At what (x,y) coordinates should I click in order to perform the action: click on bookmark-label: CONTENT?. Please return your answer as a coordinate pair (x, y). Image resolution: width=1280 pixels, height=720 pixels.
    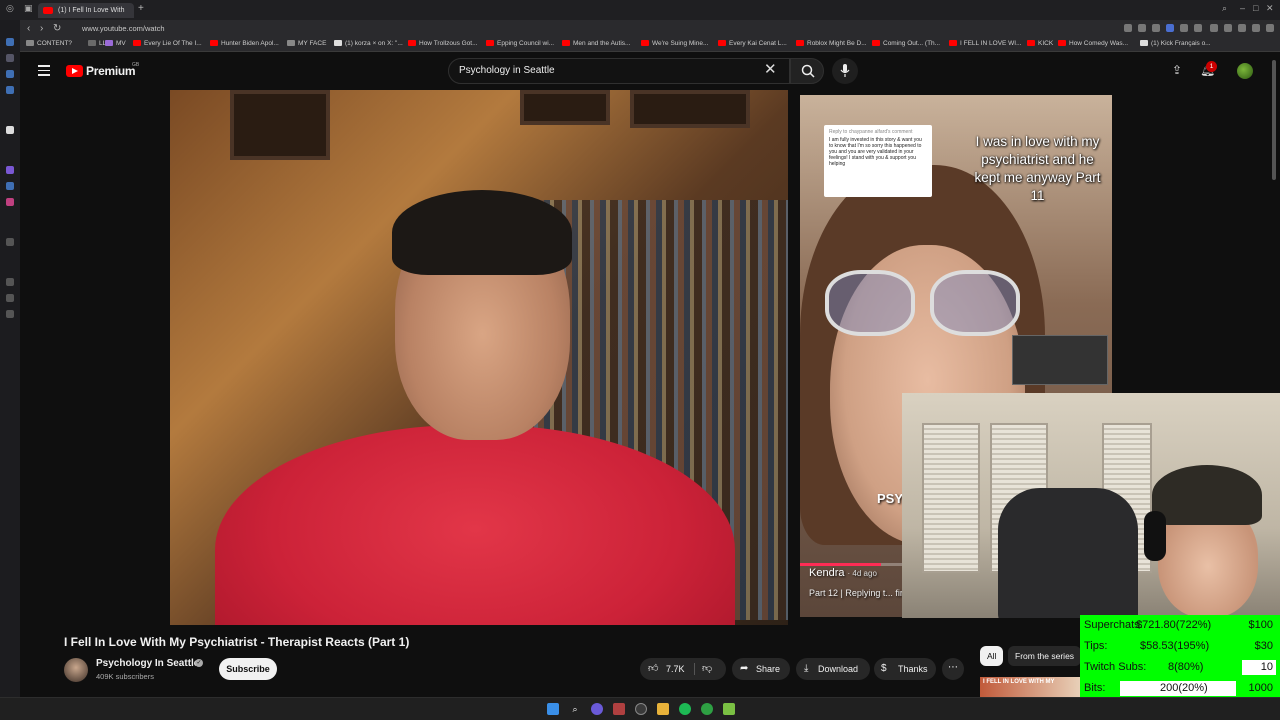
    Looking at the image, I should click on (55, 43).